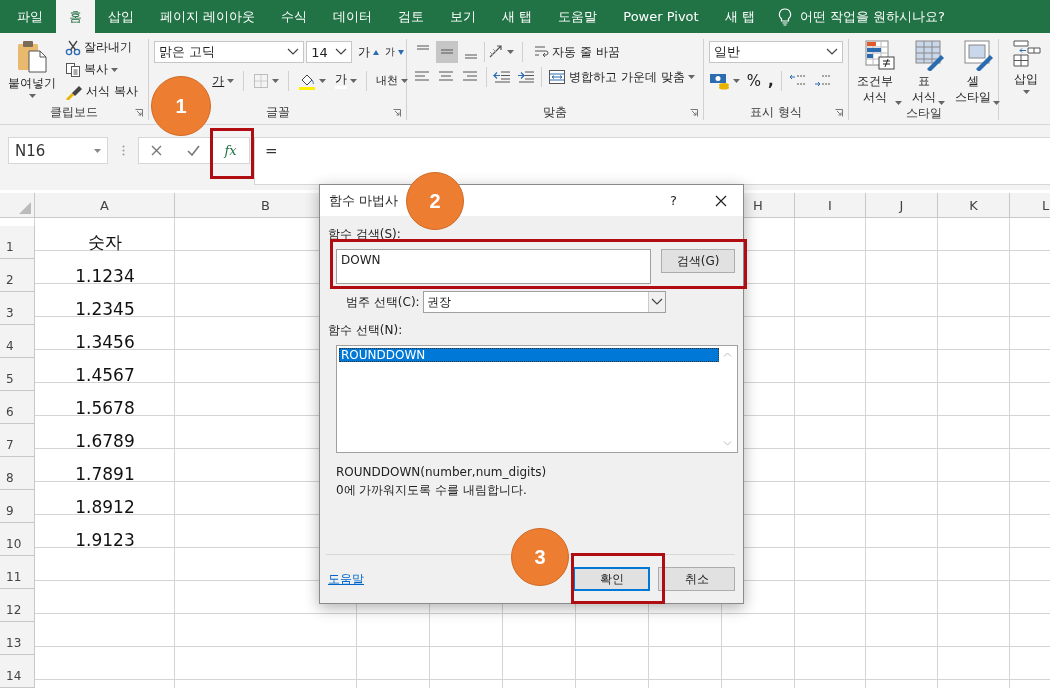 This screenshot has height=689, width=1050. Describe the element at coordinates (719, 81) in the screenshot. I see `currency-icon` at that location.